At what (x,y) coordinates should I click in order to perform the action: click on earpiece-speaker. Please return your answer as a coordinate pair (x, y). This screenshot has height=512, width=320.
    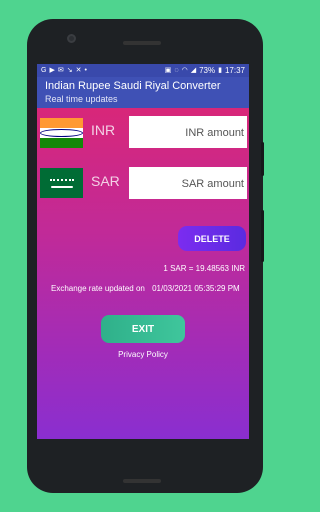
    Looking at the image, I should click on (142, 43).